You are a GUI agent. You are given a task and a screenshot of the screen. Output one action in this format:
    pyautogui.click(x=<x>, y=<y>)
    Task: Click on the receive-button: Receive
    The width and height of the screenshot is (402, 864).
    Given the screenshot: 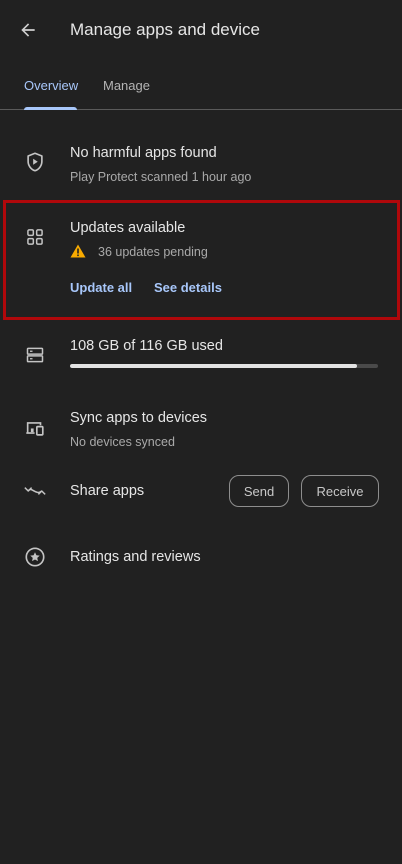 What is the action you would take?
    pyautogui.click(x=340, y=491)
    